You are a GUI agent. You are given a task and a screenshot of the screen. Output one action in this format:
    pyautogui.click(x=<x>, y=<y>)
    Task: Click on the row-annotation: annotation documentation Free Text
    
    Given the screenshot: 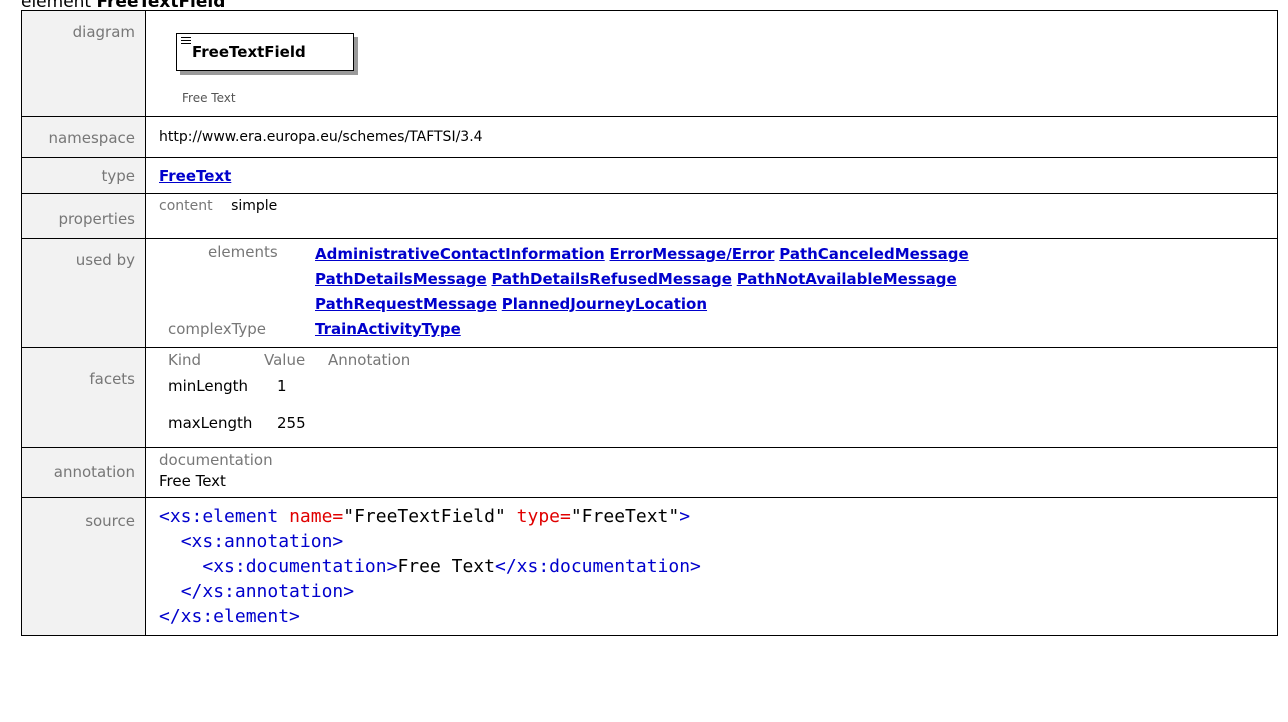 What is the action you would take?
    pyautogui.click(x=649, y=472)
    